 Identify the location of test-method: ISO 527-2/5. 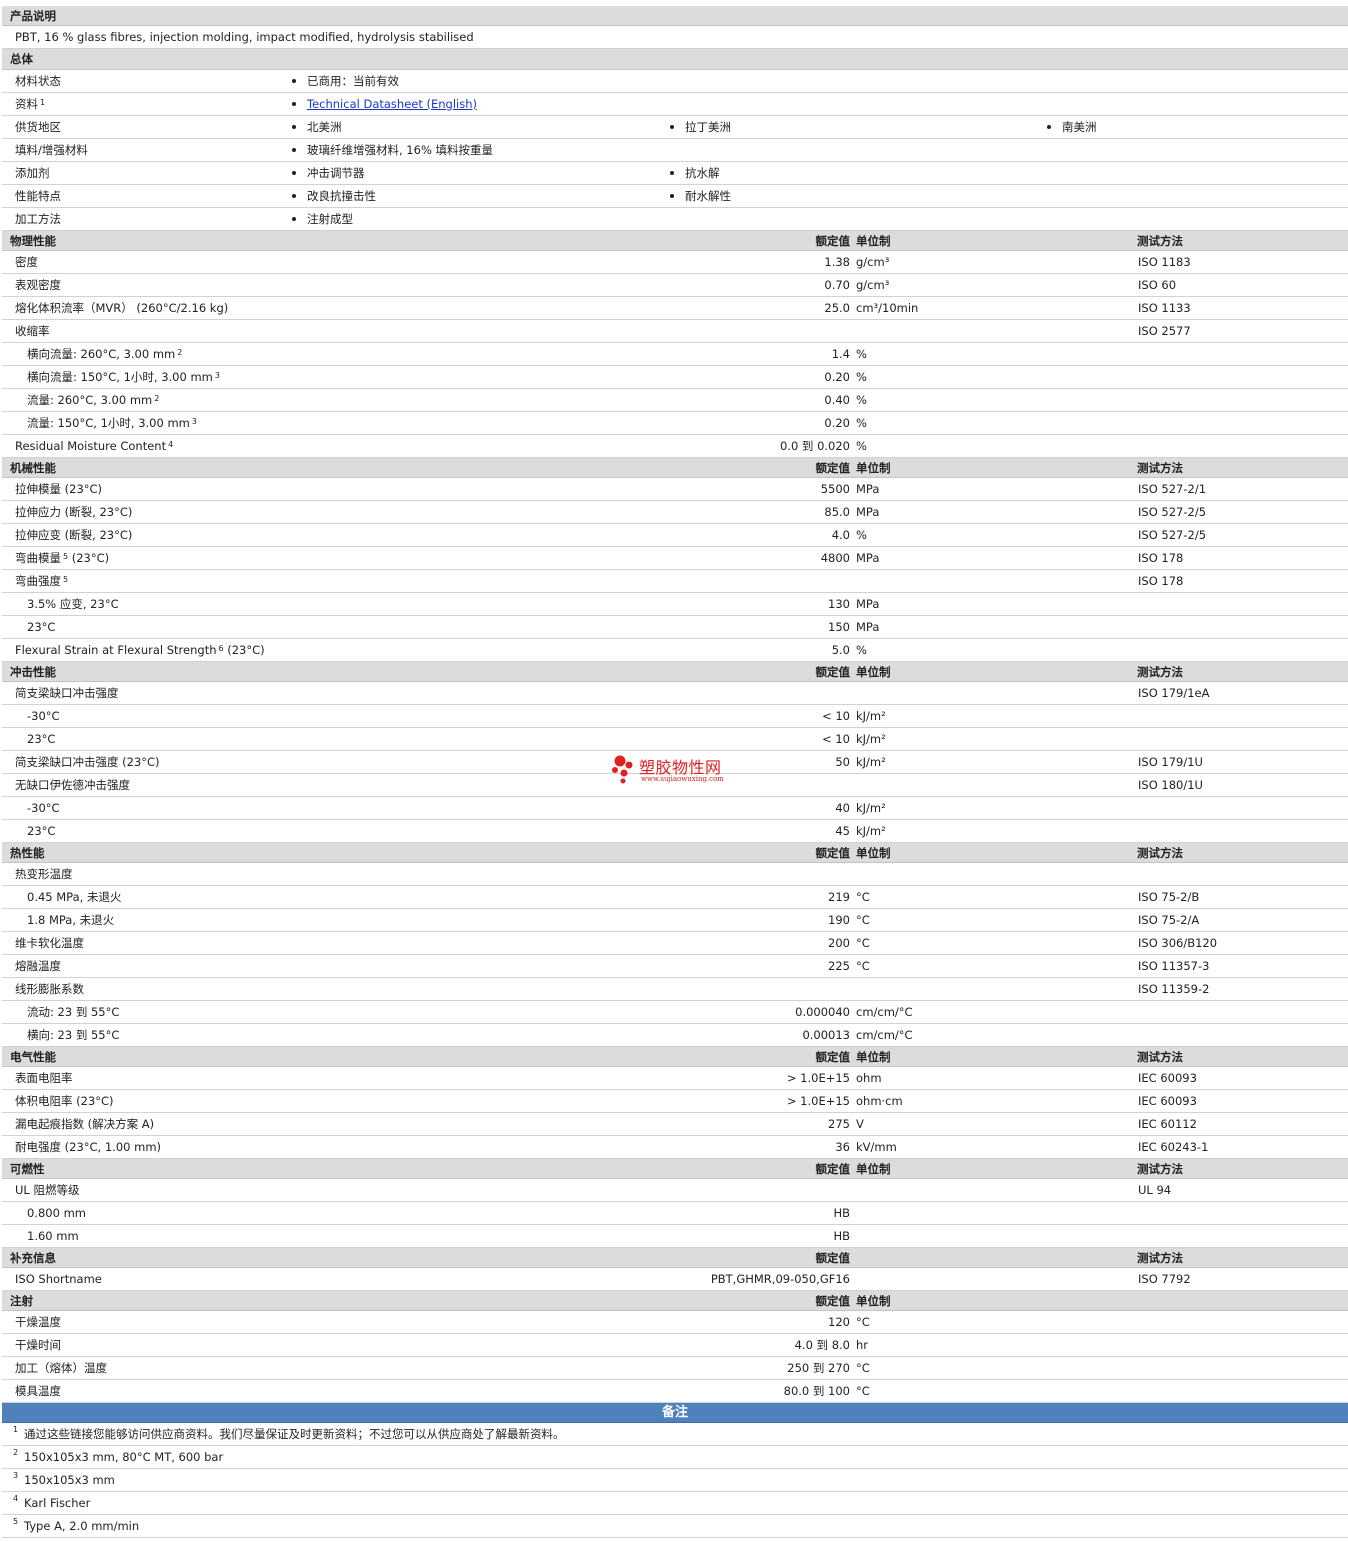
(1172, 512).